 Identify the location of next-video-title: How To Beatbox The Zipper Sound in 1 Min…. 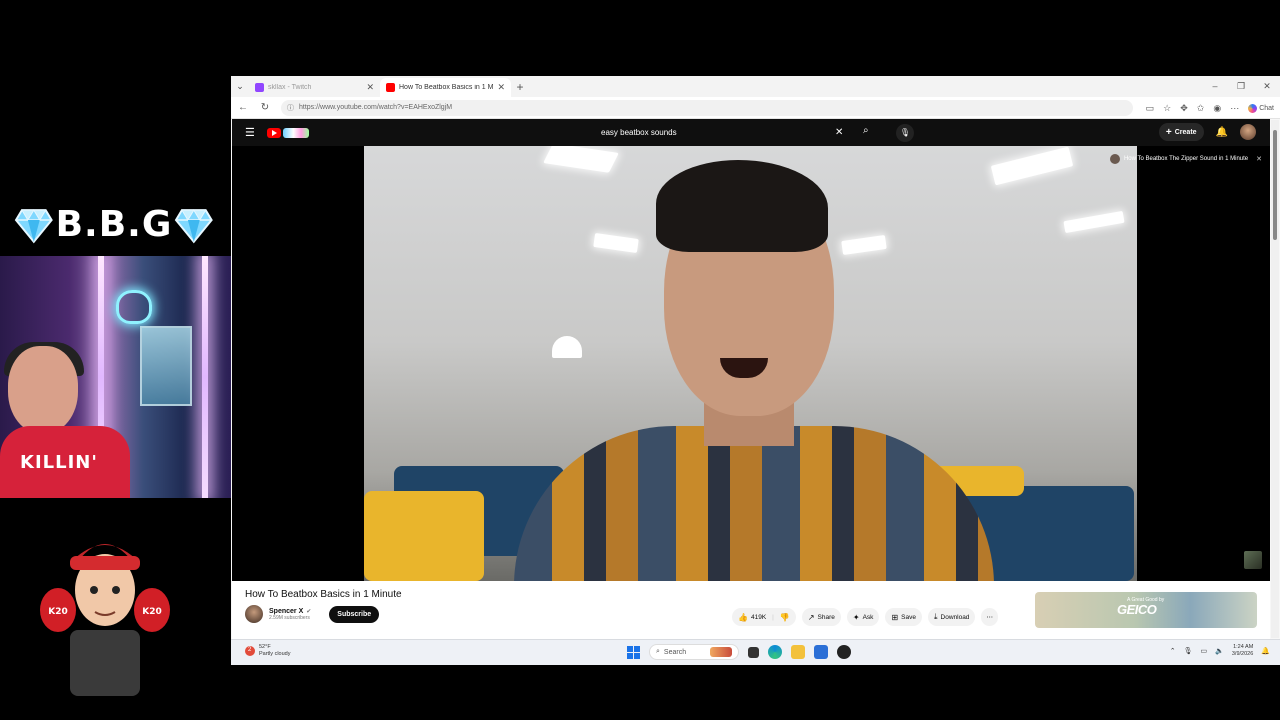
(1186, 159).